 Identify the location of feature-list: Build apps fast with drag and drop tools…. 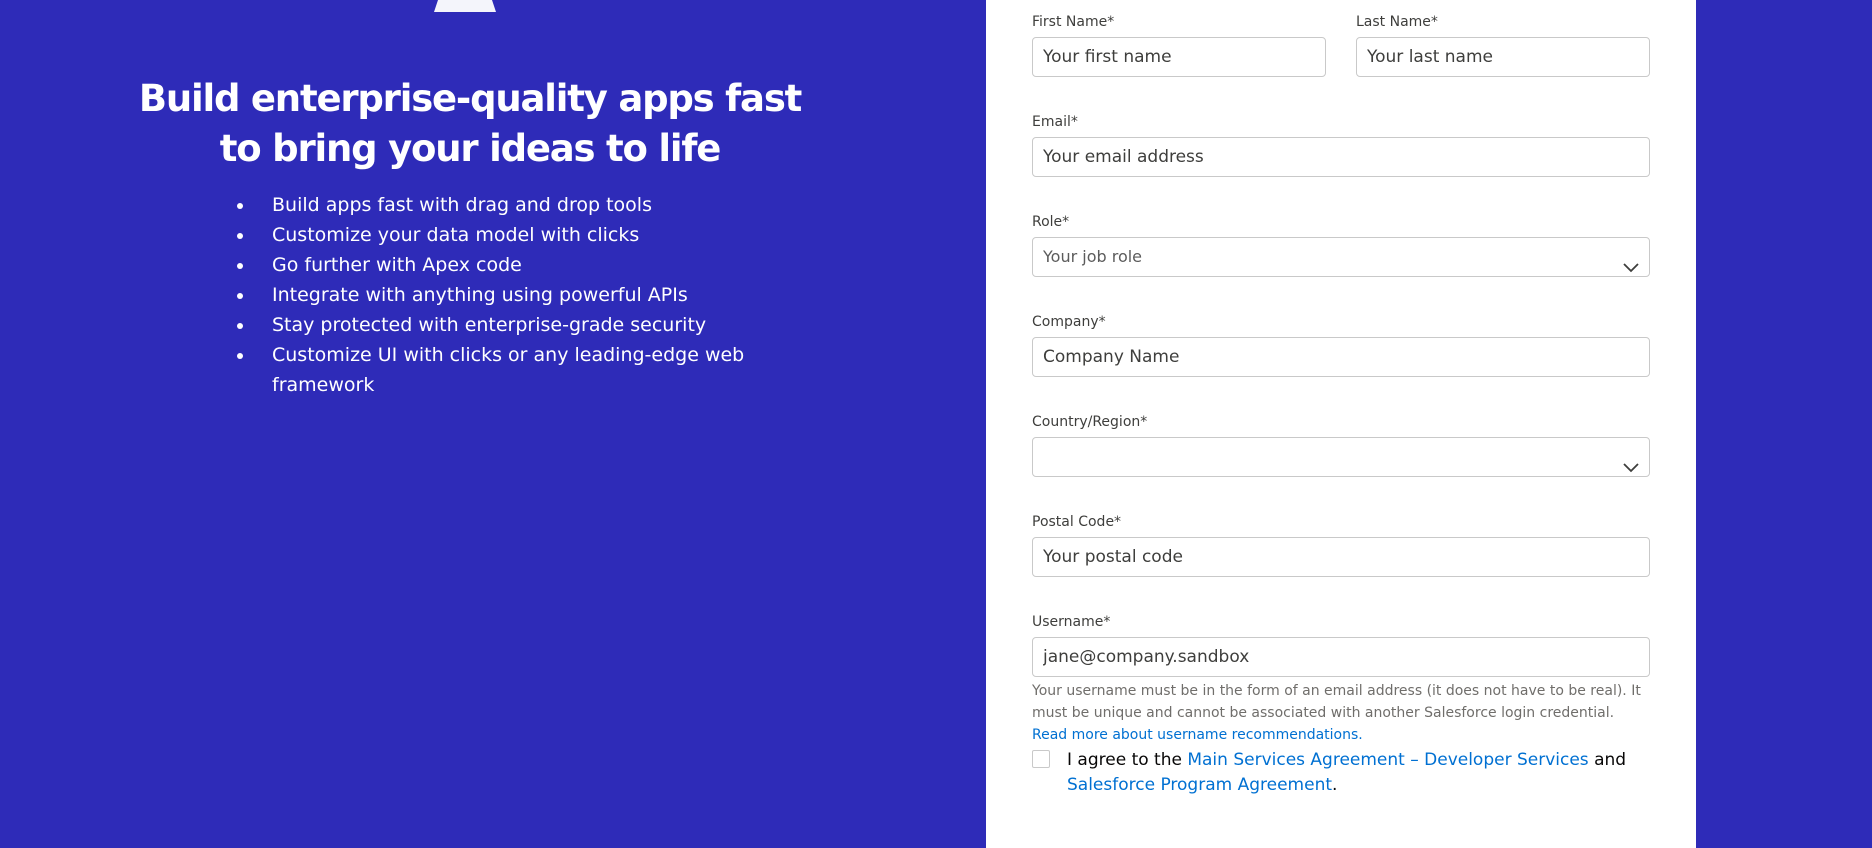
(512, 295).